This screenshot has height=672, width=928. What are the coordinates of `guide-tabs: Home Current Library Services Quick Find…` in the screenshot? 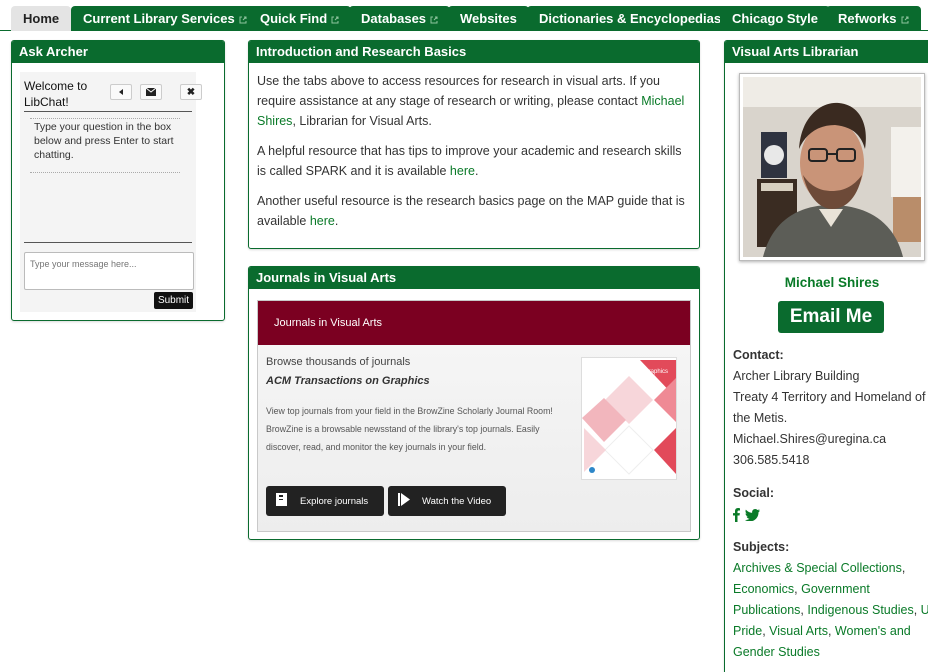 It's located at (464, 15).